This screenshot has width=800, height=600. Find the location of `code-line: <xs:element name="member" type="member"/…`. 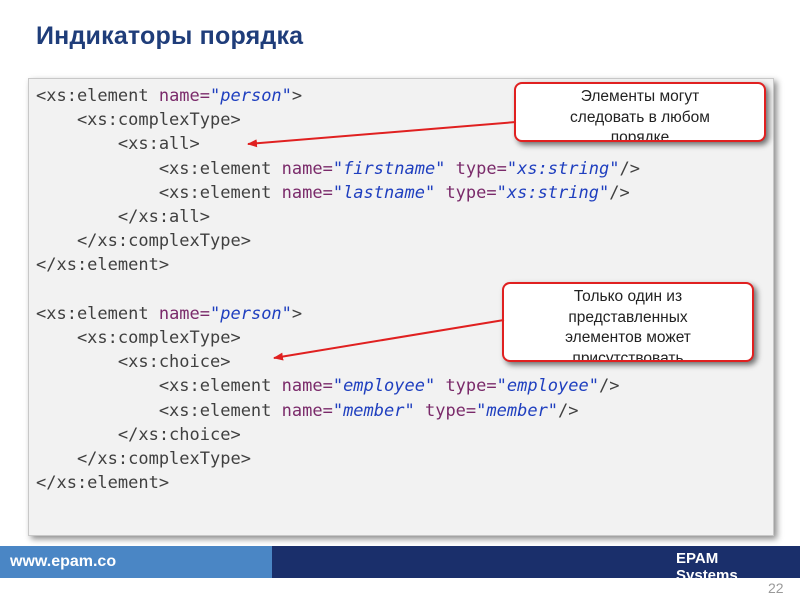

code-line: <xs:element name="member" type="member"/… is located at coordinates (307, 411).